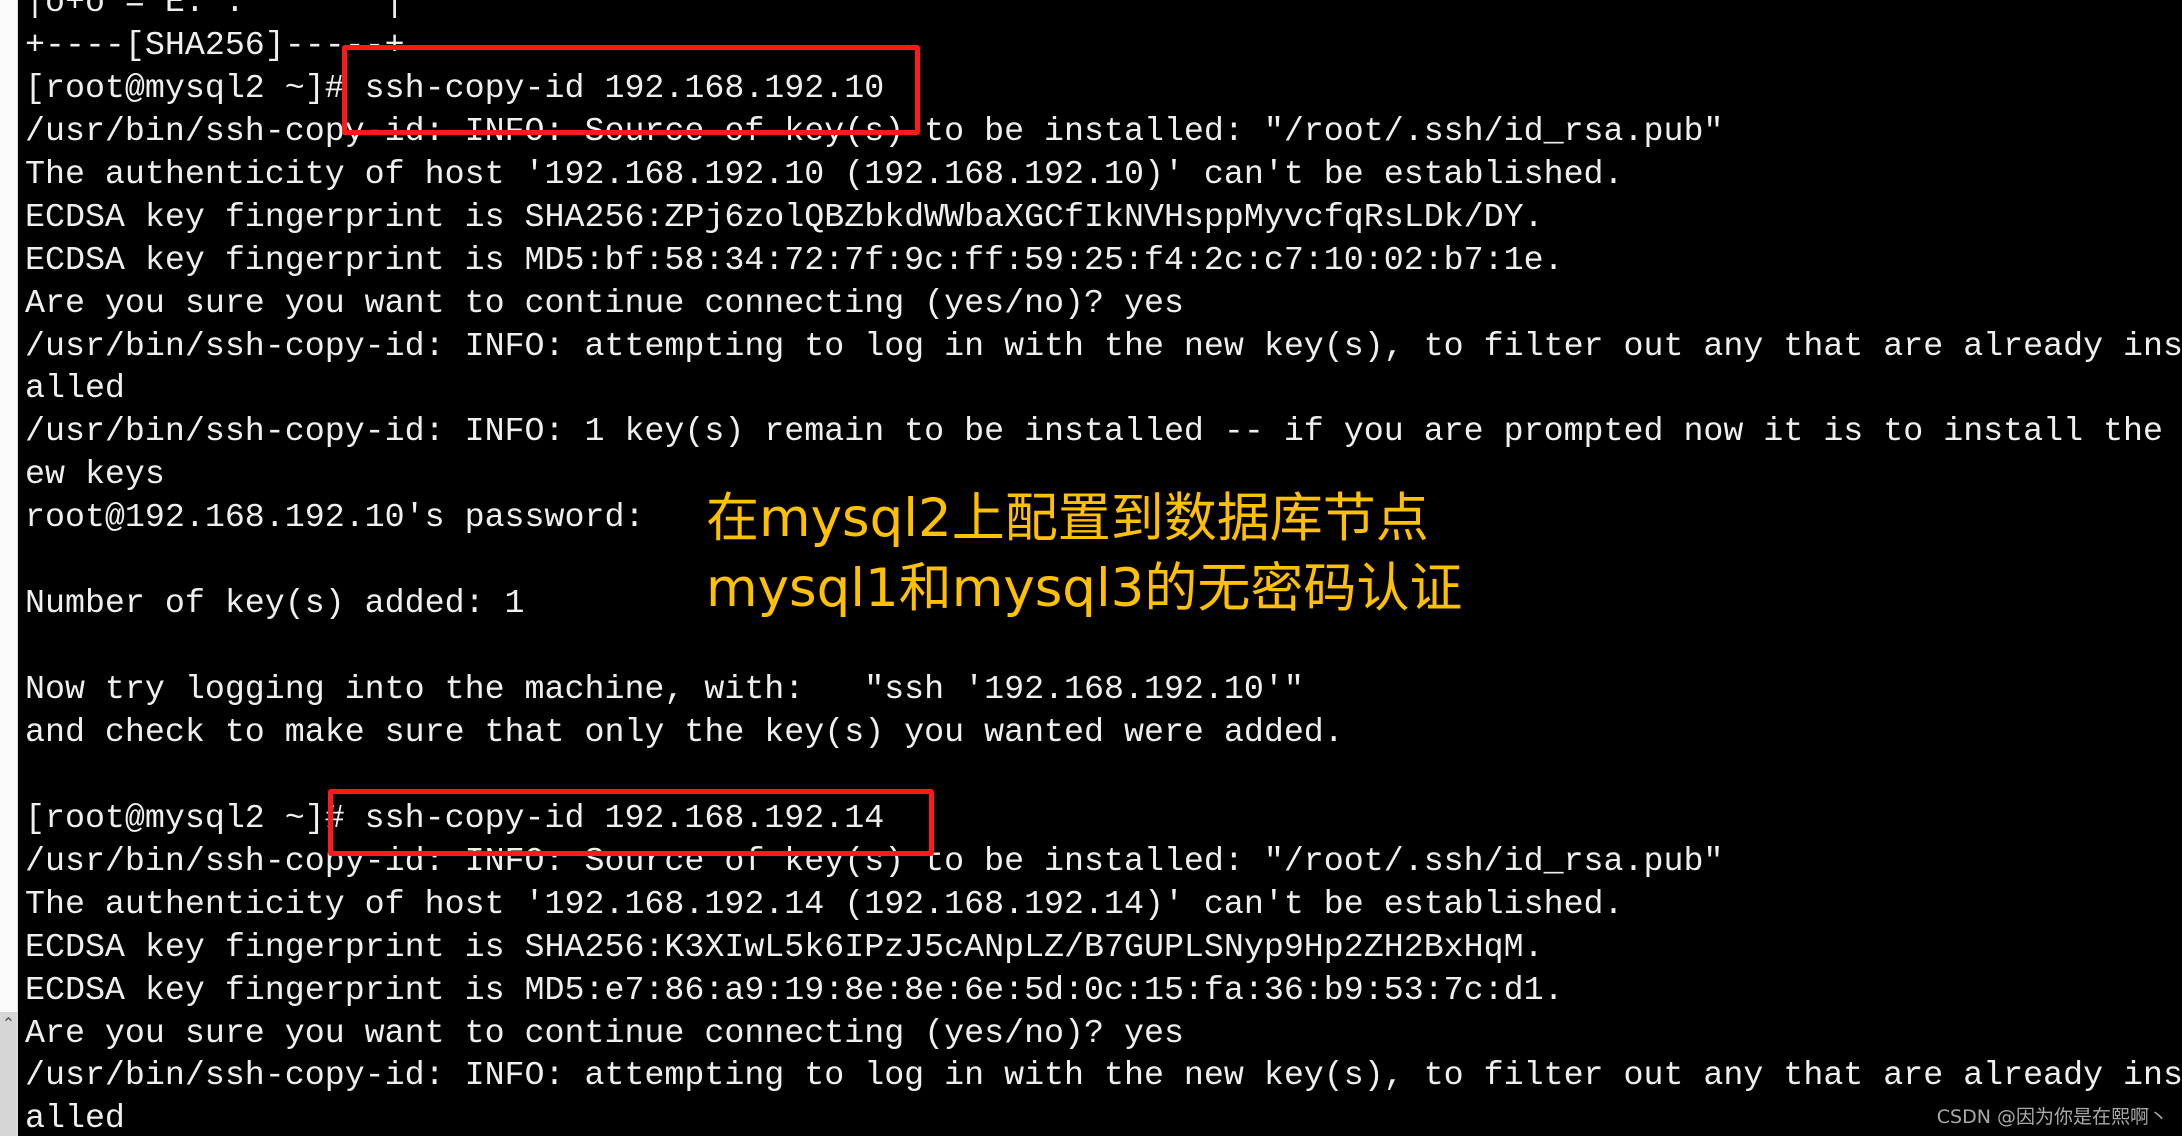  Describe the element at coordinates (1084, 588) in the screenshot. I see `annotation-line-2: mysql1和mysql3的无密码认证` at that location.